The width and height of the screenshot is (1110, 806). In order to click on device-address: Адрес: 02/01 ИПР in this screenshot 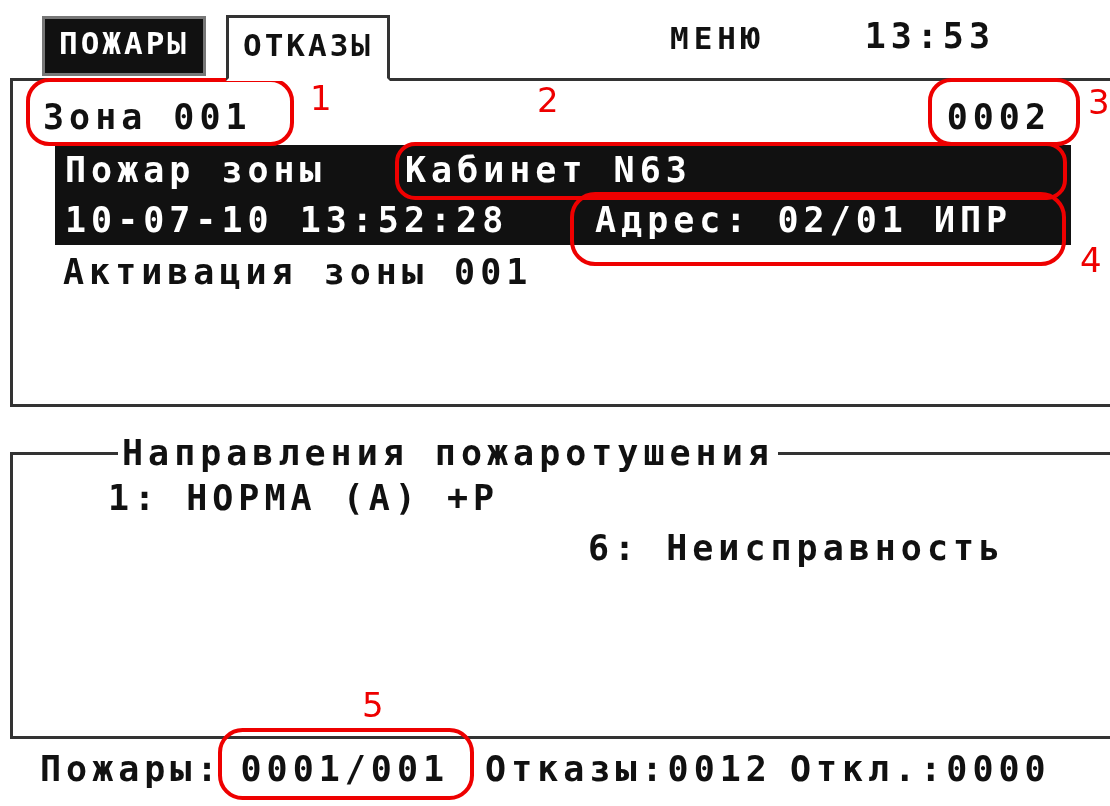, I will do `click(804, 220)`.